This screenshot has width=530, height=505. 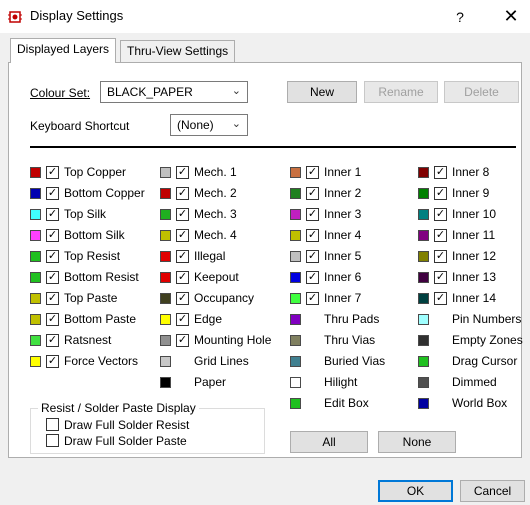 I want to click on tab-displayed-layers: Displayed Layers, so click(x=63, y=50).